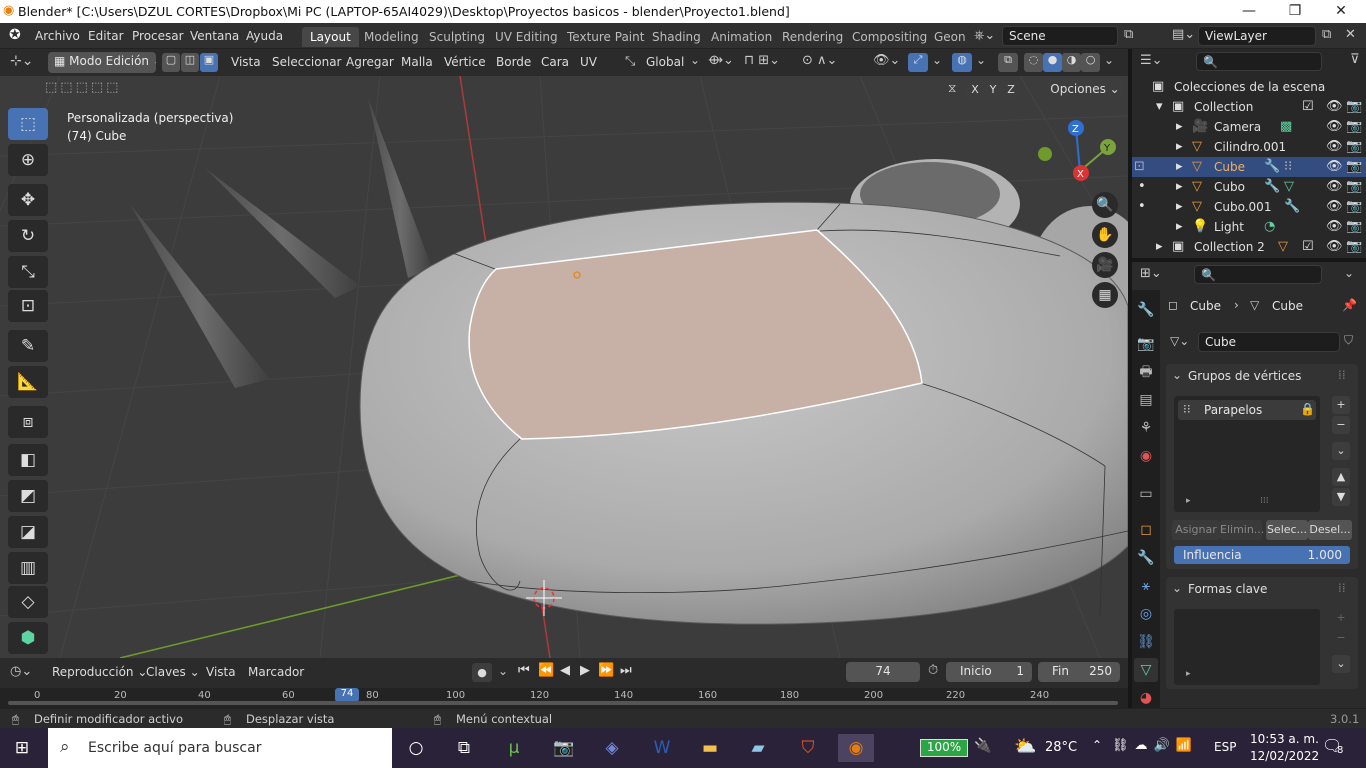 Image resolution: width=1366 pixels, height=768 pixels. Describe the element at coordinates (28, 160) in the screenshot. I see `cursor-tool: ⊕` at that location.